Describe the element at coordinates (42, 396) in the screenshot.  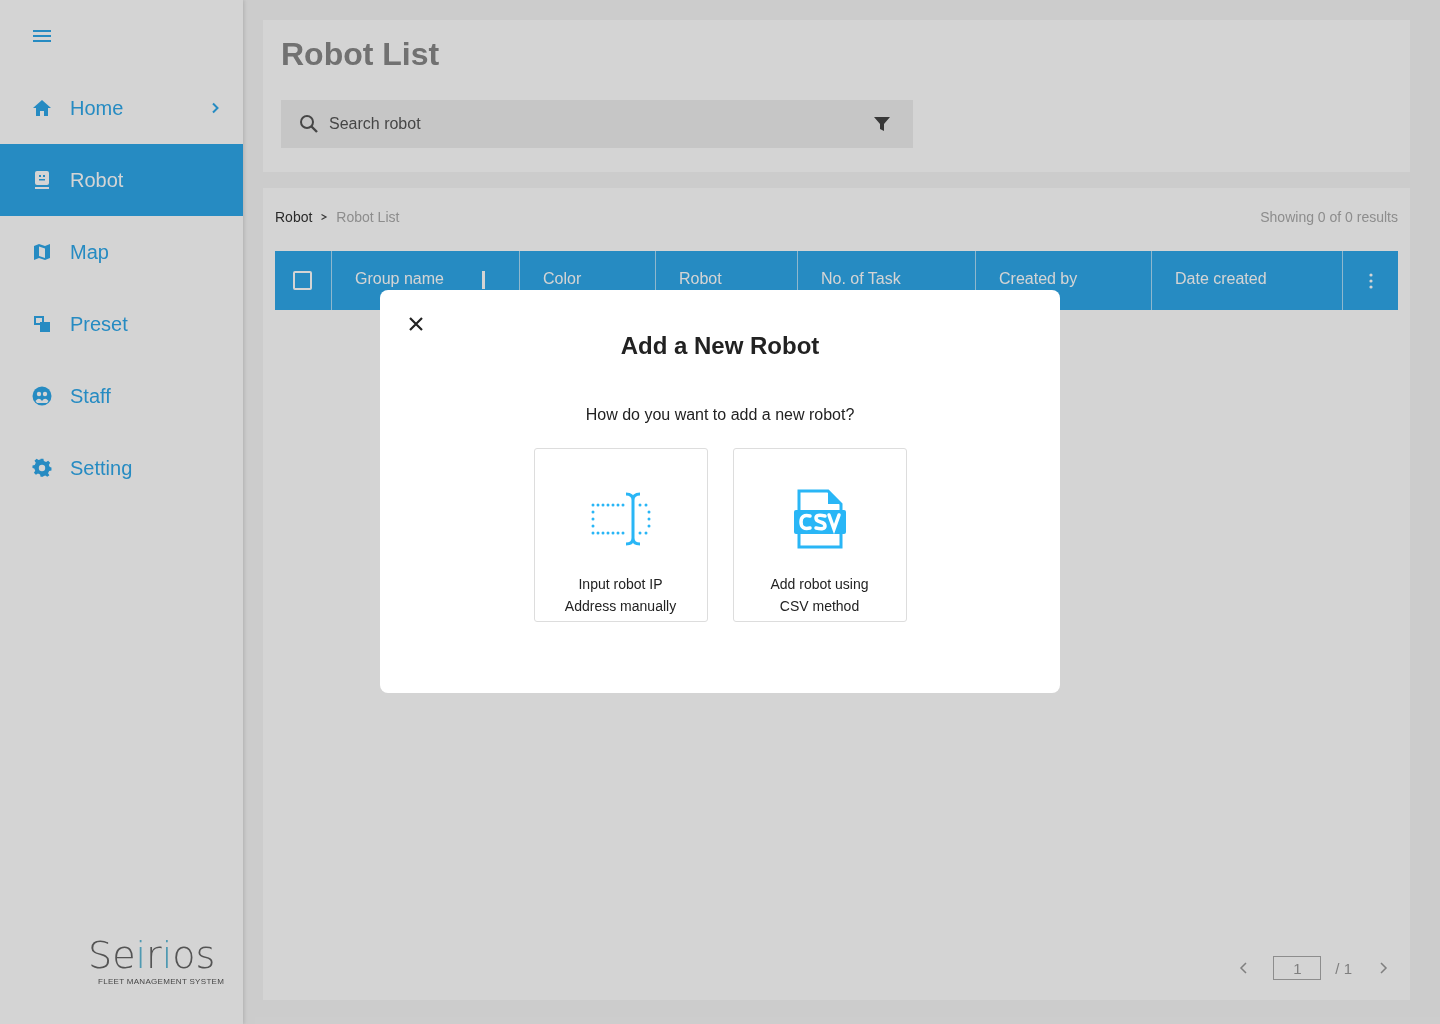
I see `people-icon` at that location.